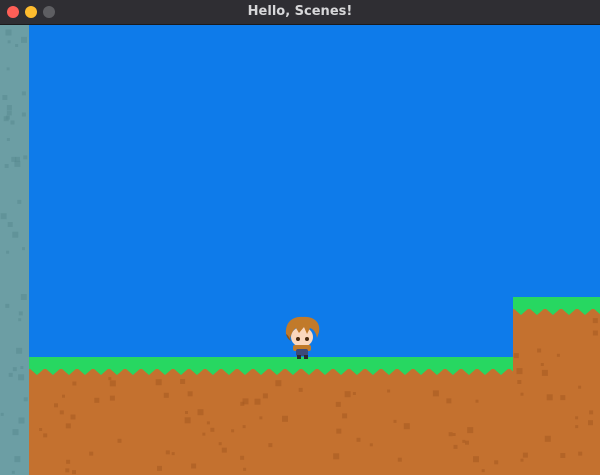  I want to click on title-bar: Hello, Scenes!, so click(300, 12).